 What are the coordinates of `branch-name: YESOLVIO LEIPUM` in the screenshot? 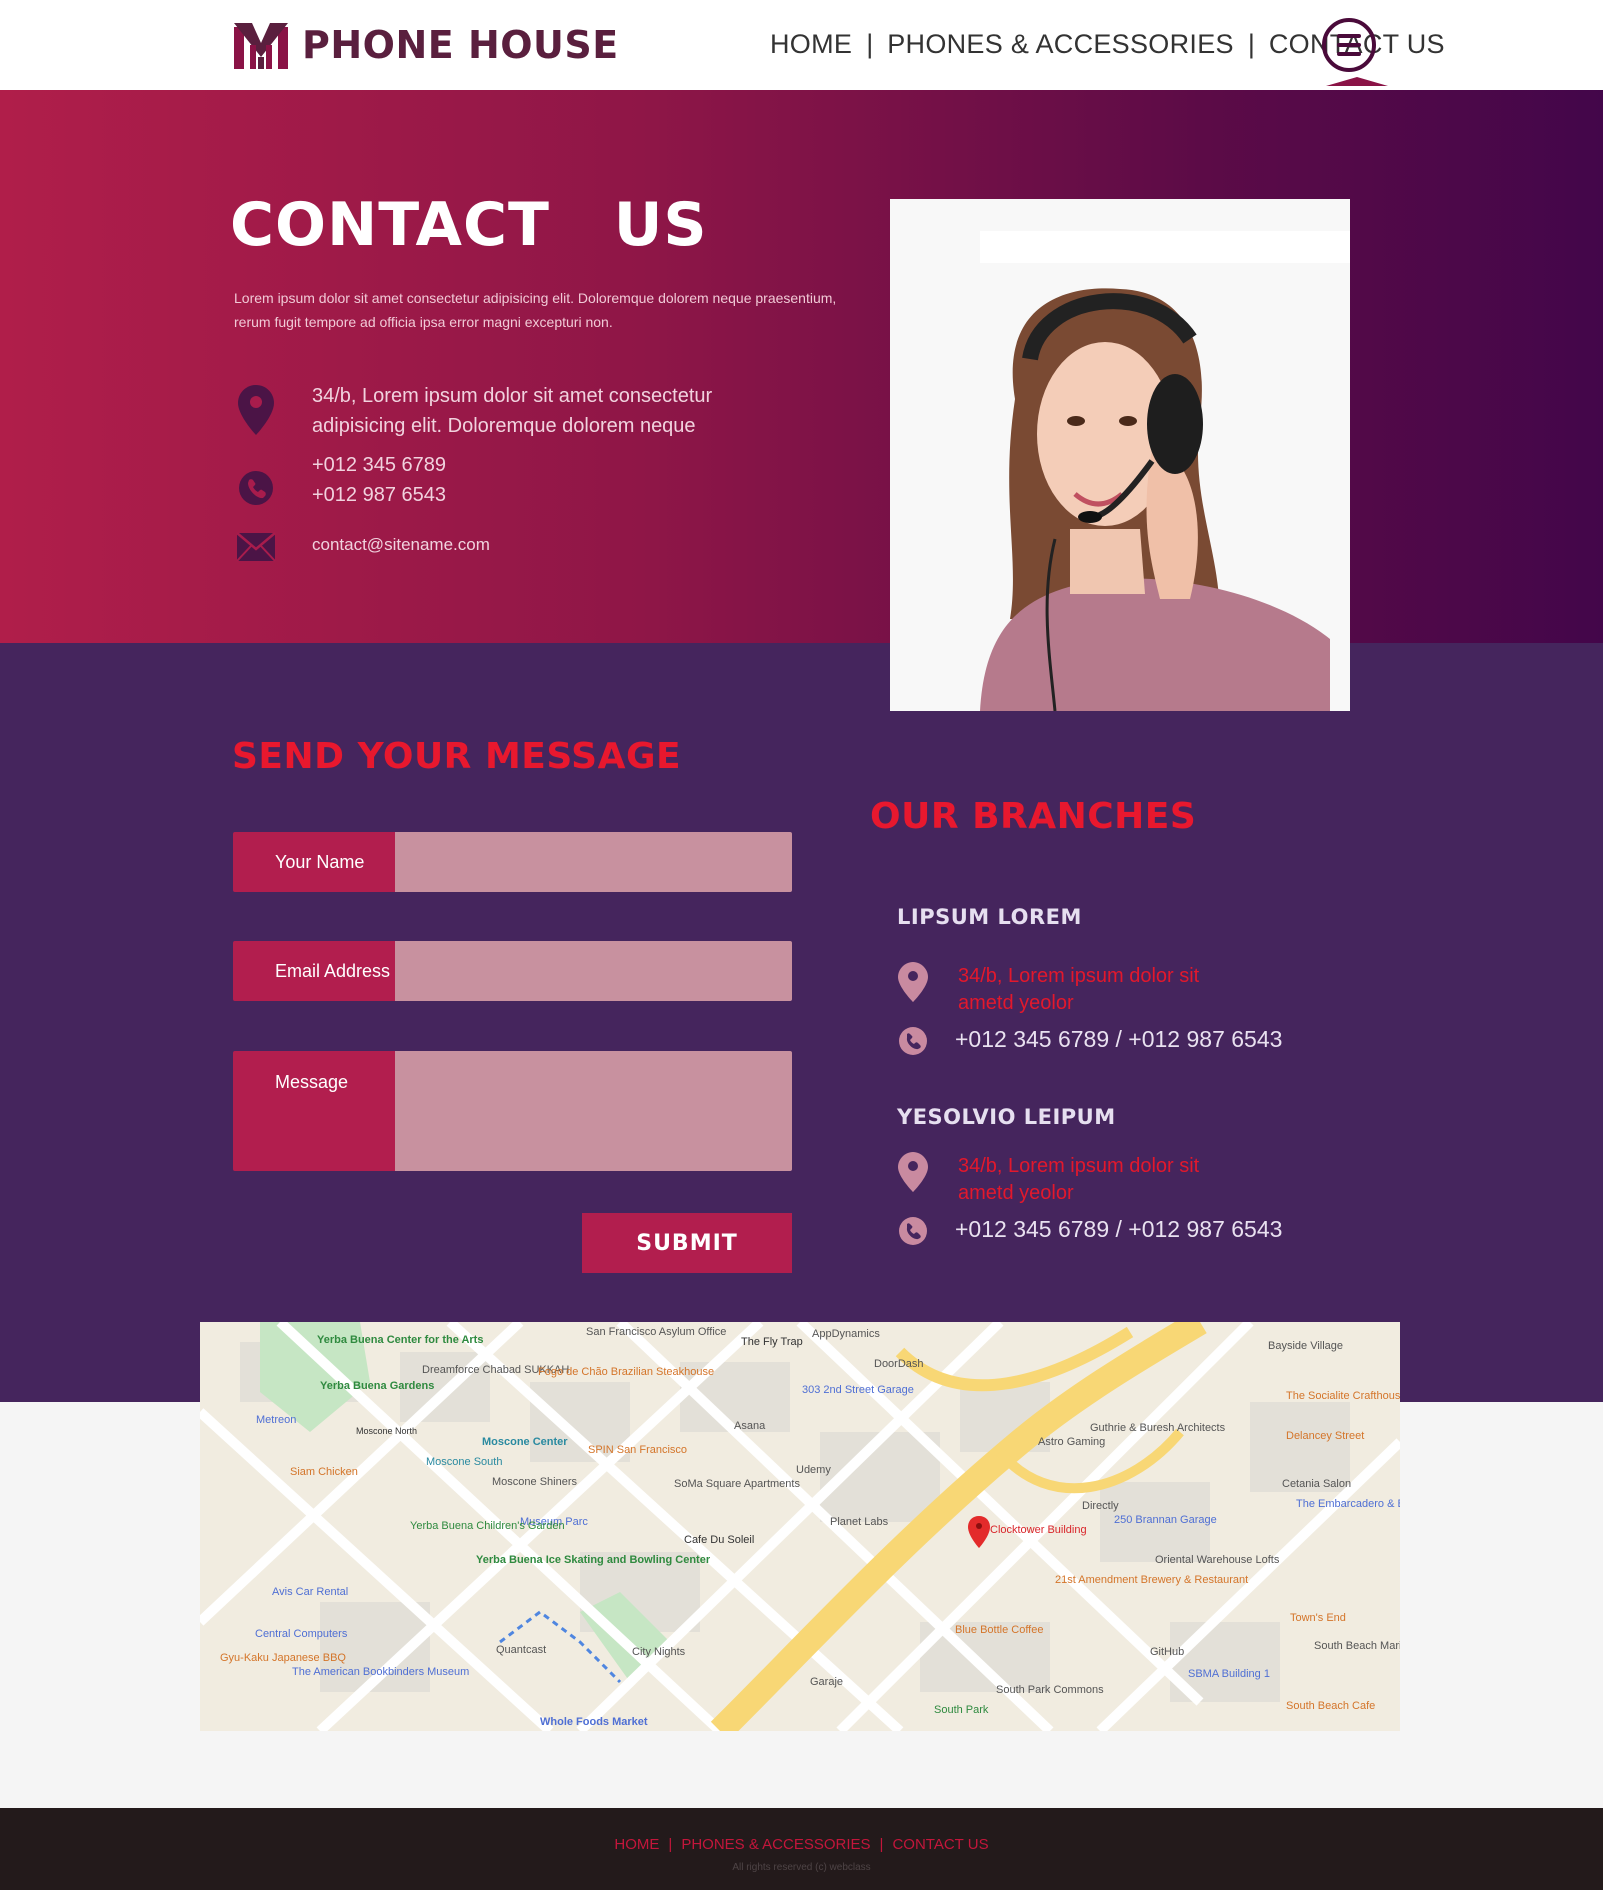 It's located at (1006, 1117).